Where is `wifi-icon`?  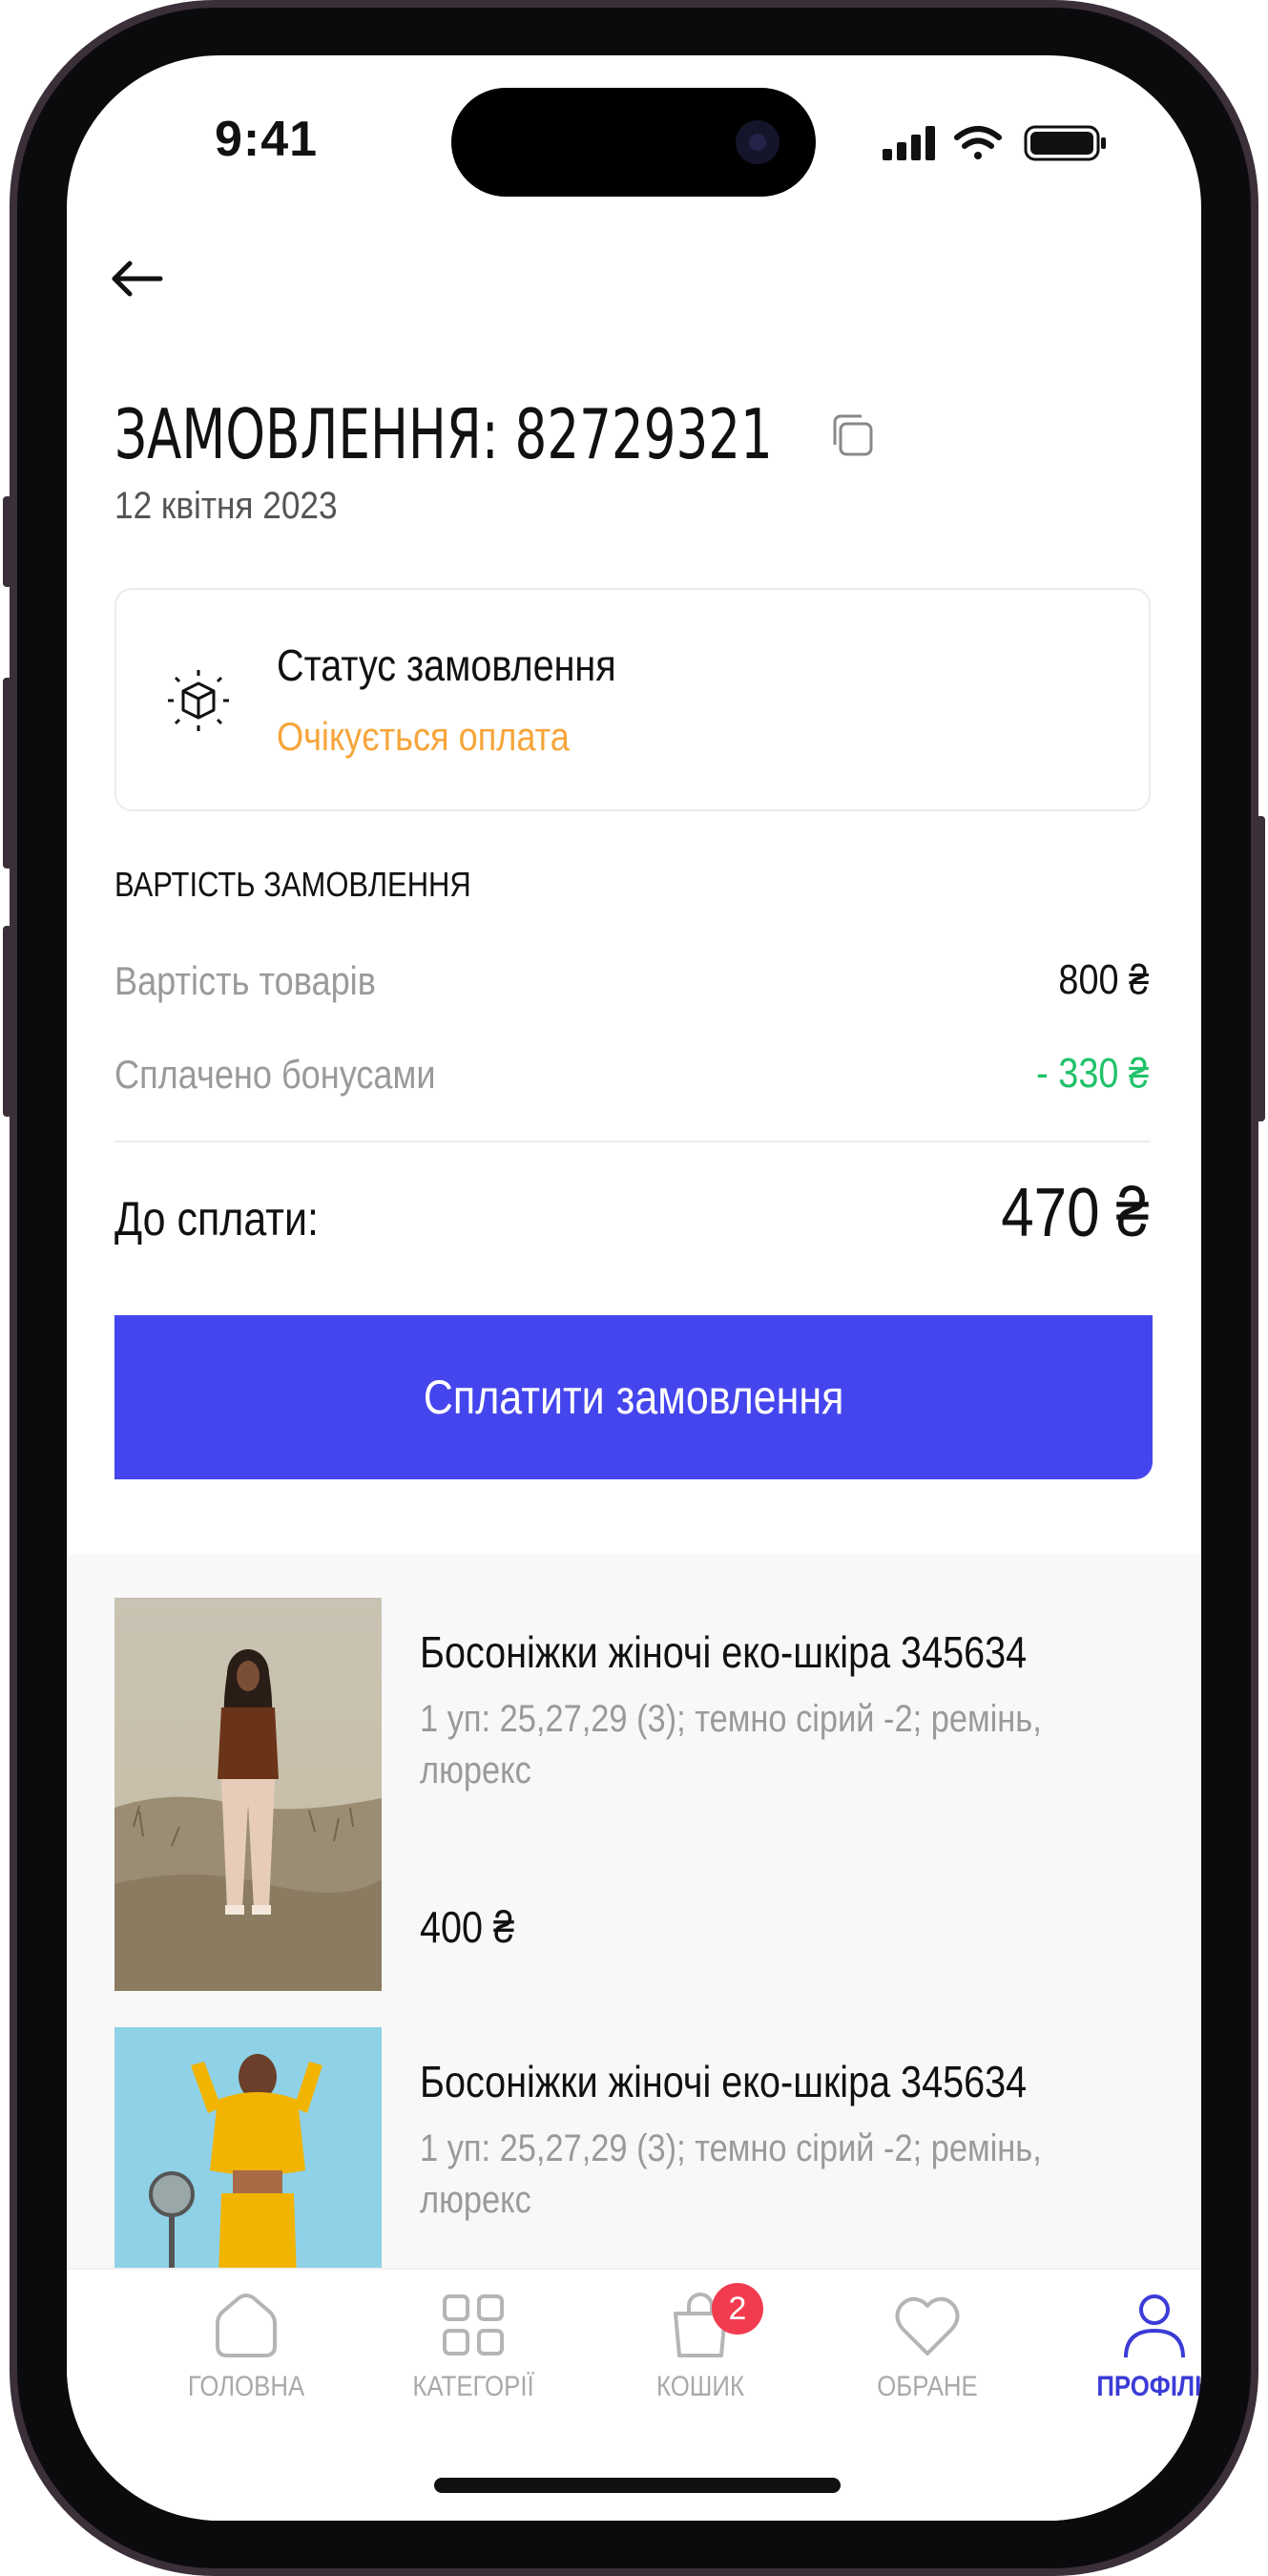
wifi-icon is located at coordinates (978, 142).